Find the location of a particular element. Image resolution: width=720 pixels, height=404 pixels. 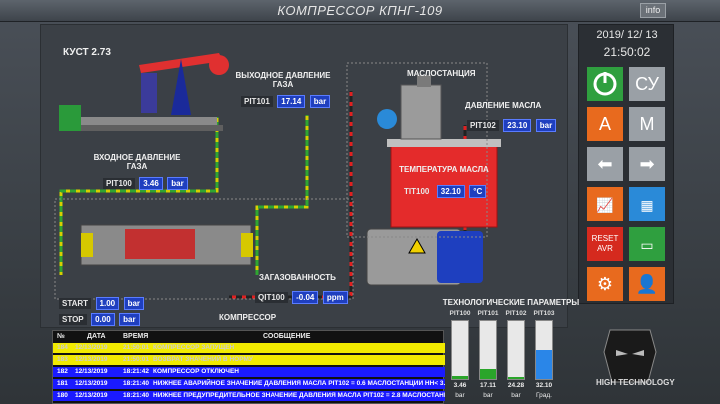

gauge-pit101: PIT101 17.11 bar is located at coordinates (488, 357).